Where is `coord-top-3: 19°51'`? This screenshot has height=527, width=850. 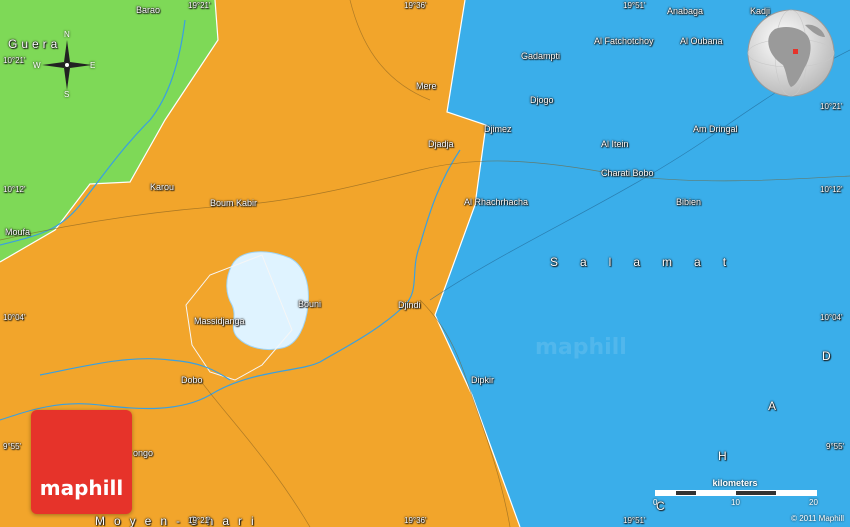
coord-top-3: 19°51' is located at coordinates (634, 5).